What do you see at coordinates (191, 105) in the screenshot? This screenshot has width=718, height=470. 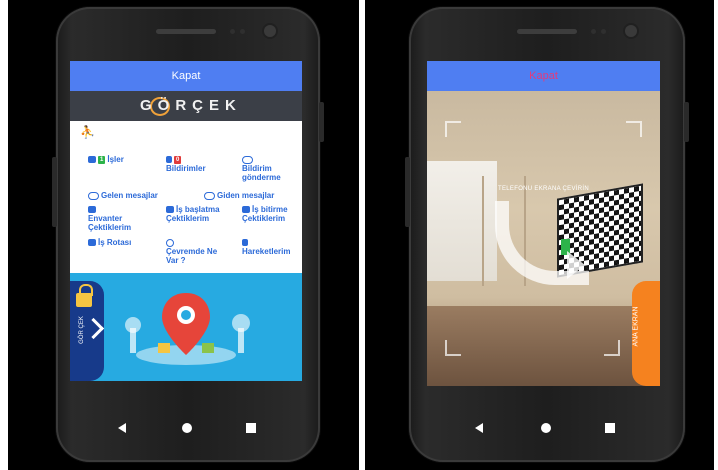 I see `app-logo: GÖRÇEK` at bounding box center [191, 105].